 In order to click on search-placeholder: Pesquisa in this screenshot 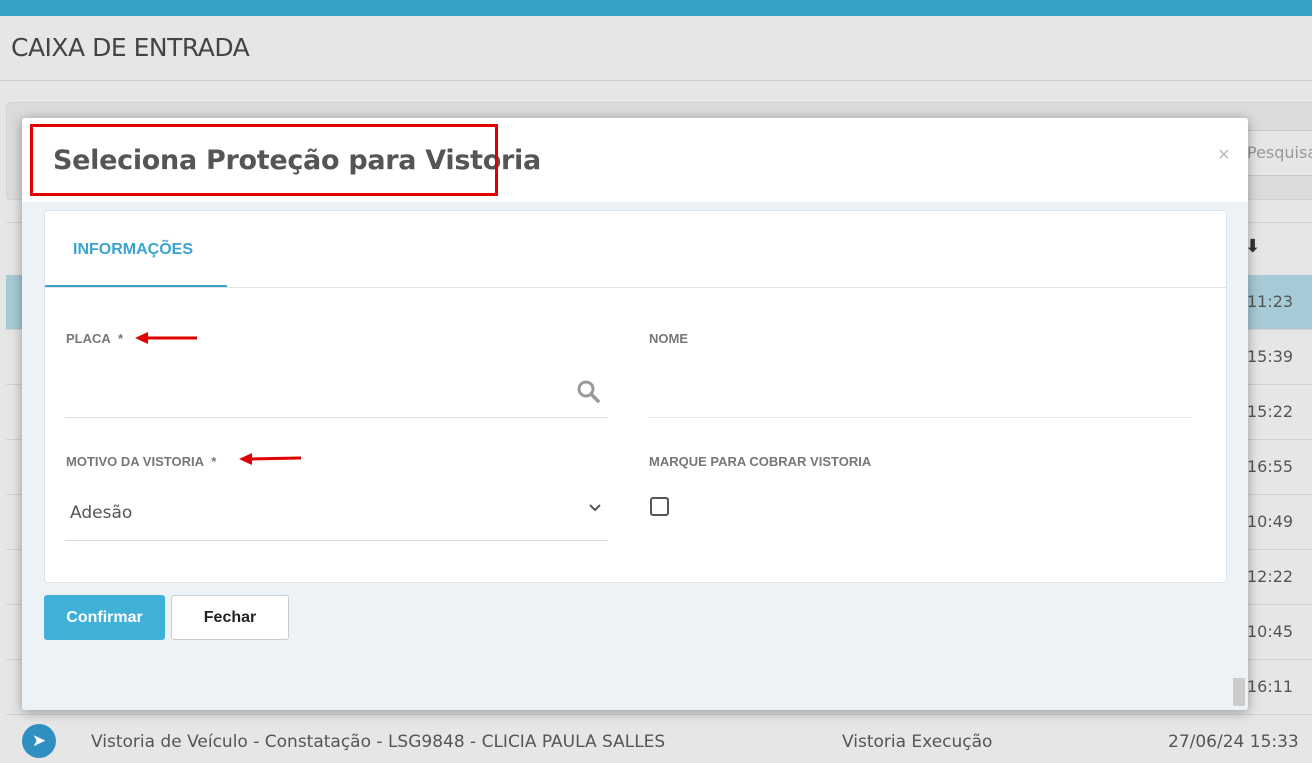, I will do `click(1279, 152)`.